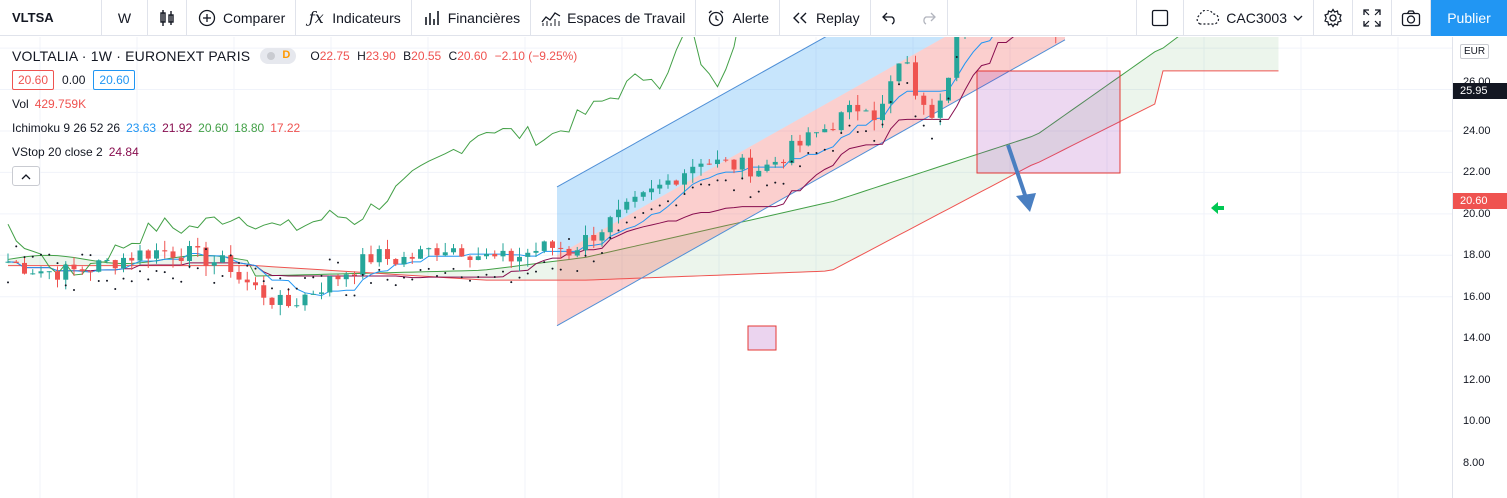 The image size is (1507, 498). I want to click on fullscreen-button, so click(1372, 18).